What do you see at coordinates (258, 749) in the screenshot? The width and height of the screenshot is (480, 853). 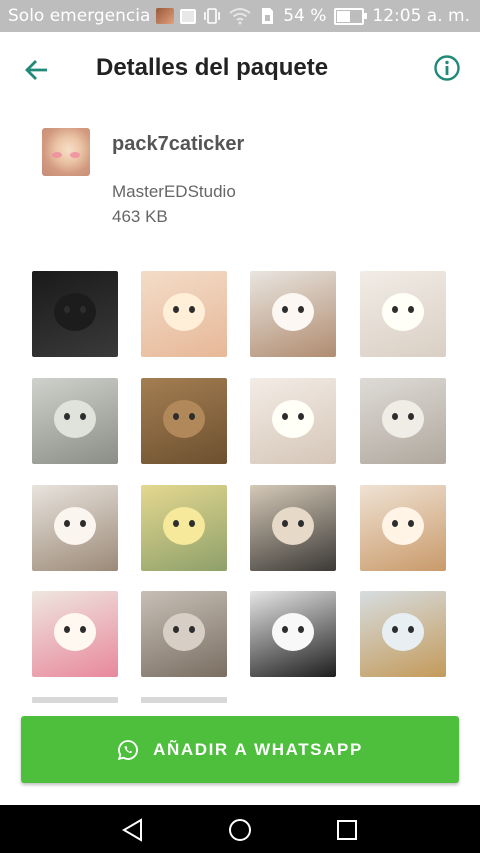 I see `add-to-whatsapp-label: AÑADIR A WHATSAPP` at bounding box center [258, 749].